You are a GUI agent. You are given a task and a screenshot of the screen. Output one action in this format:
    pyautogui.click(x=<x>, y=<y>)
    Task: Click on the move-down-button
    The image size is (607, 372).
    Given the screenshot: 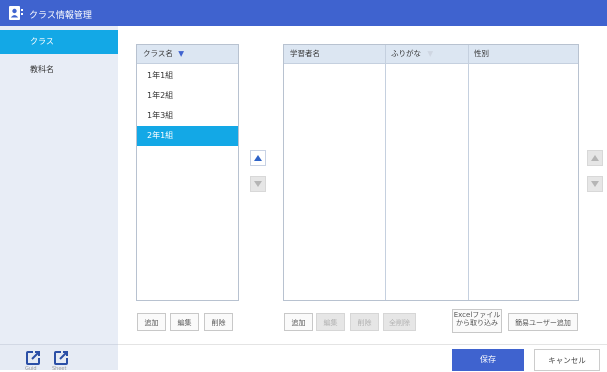 What is the action you would take?
    pyautogui.click(x=258, y=184)
    